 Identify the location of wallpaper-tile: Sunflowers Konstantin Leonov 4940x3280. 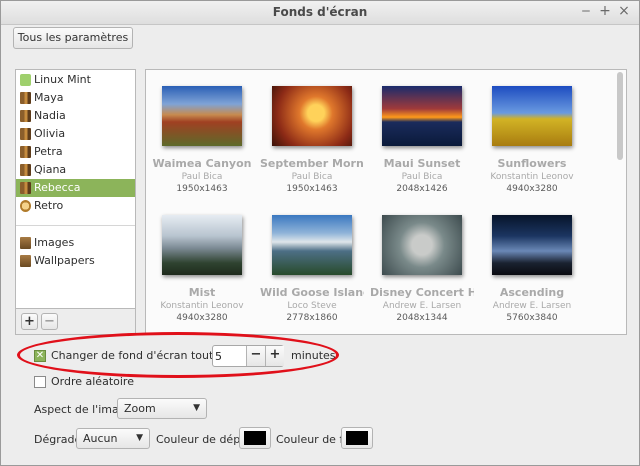
(532, 148).